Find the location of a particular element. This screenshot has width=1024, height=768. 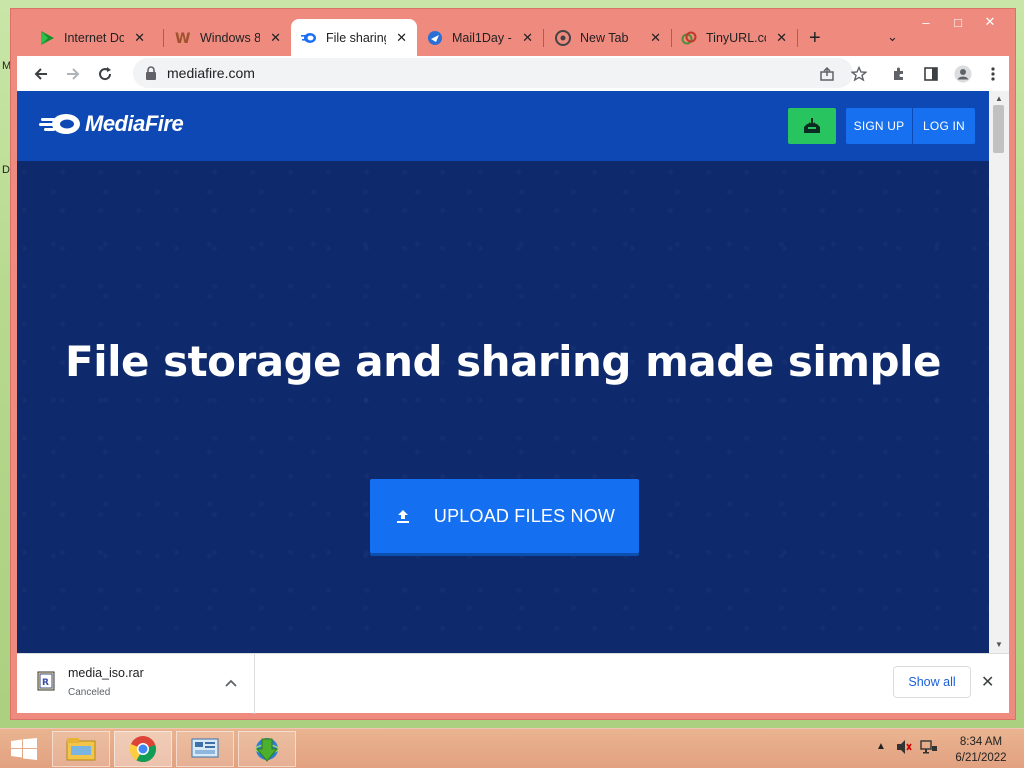

profile-button is located at coordinates (963, 74).